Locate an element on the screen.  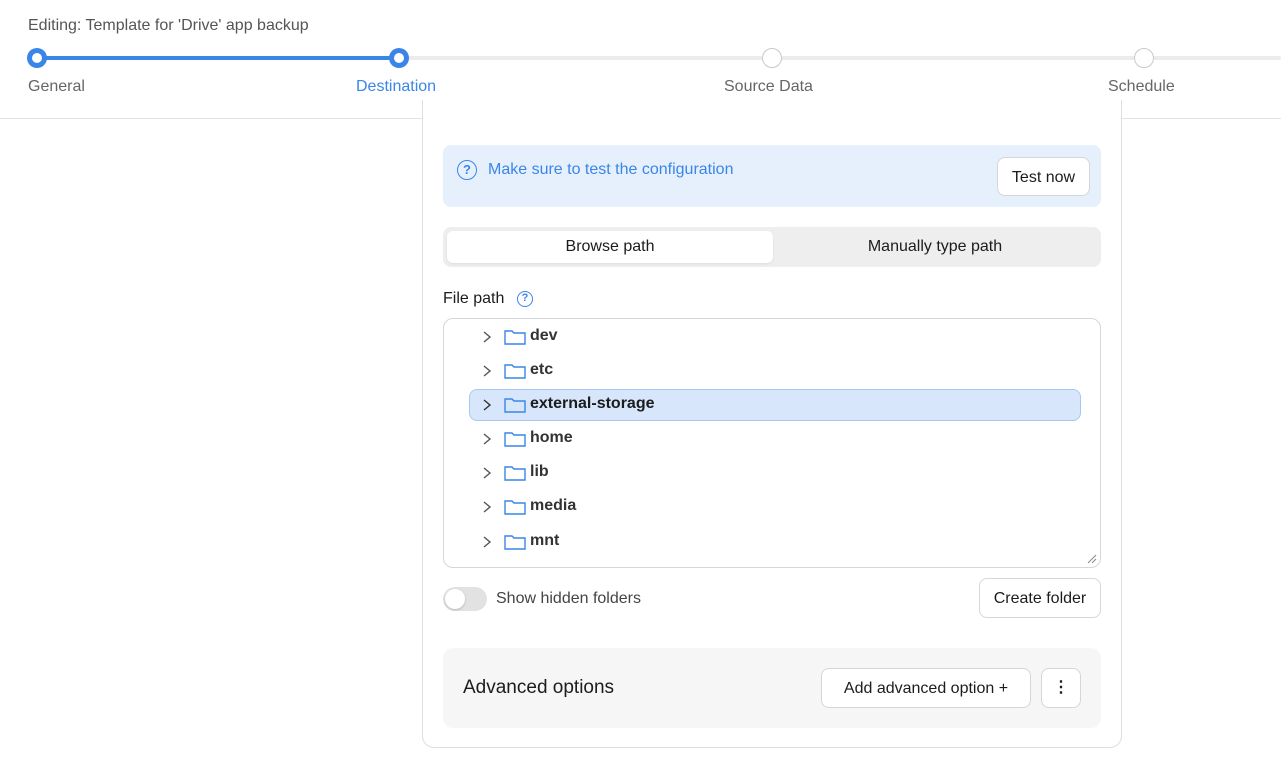
manual-path-tab: Manually type path is located at coordinates (935, 247).